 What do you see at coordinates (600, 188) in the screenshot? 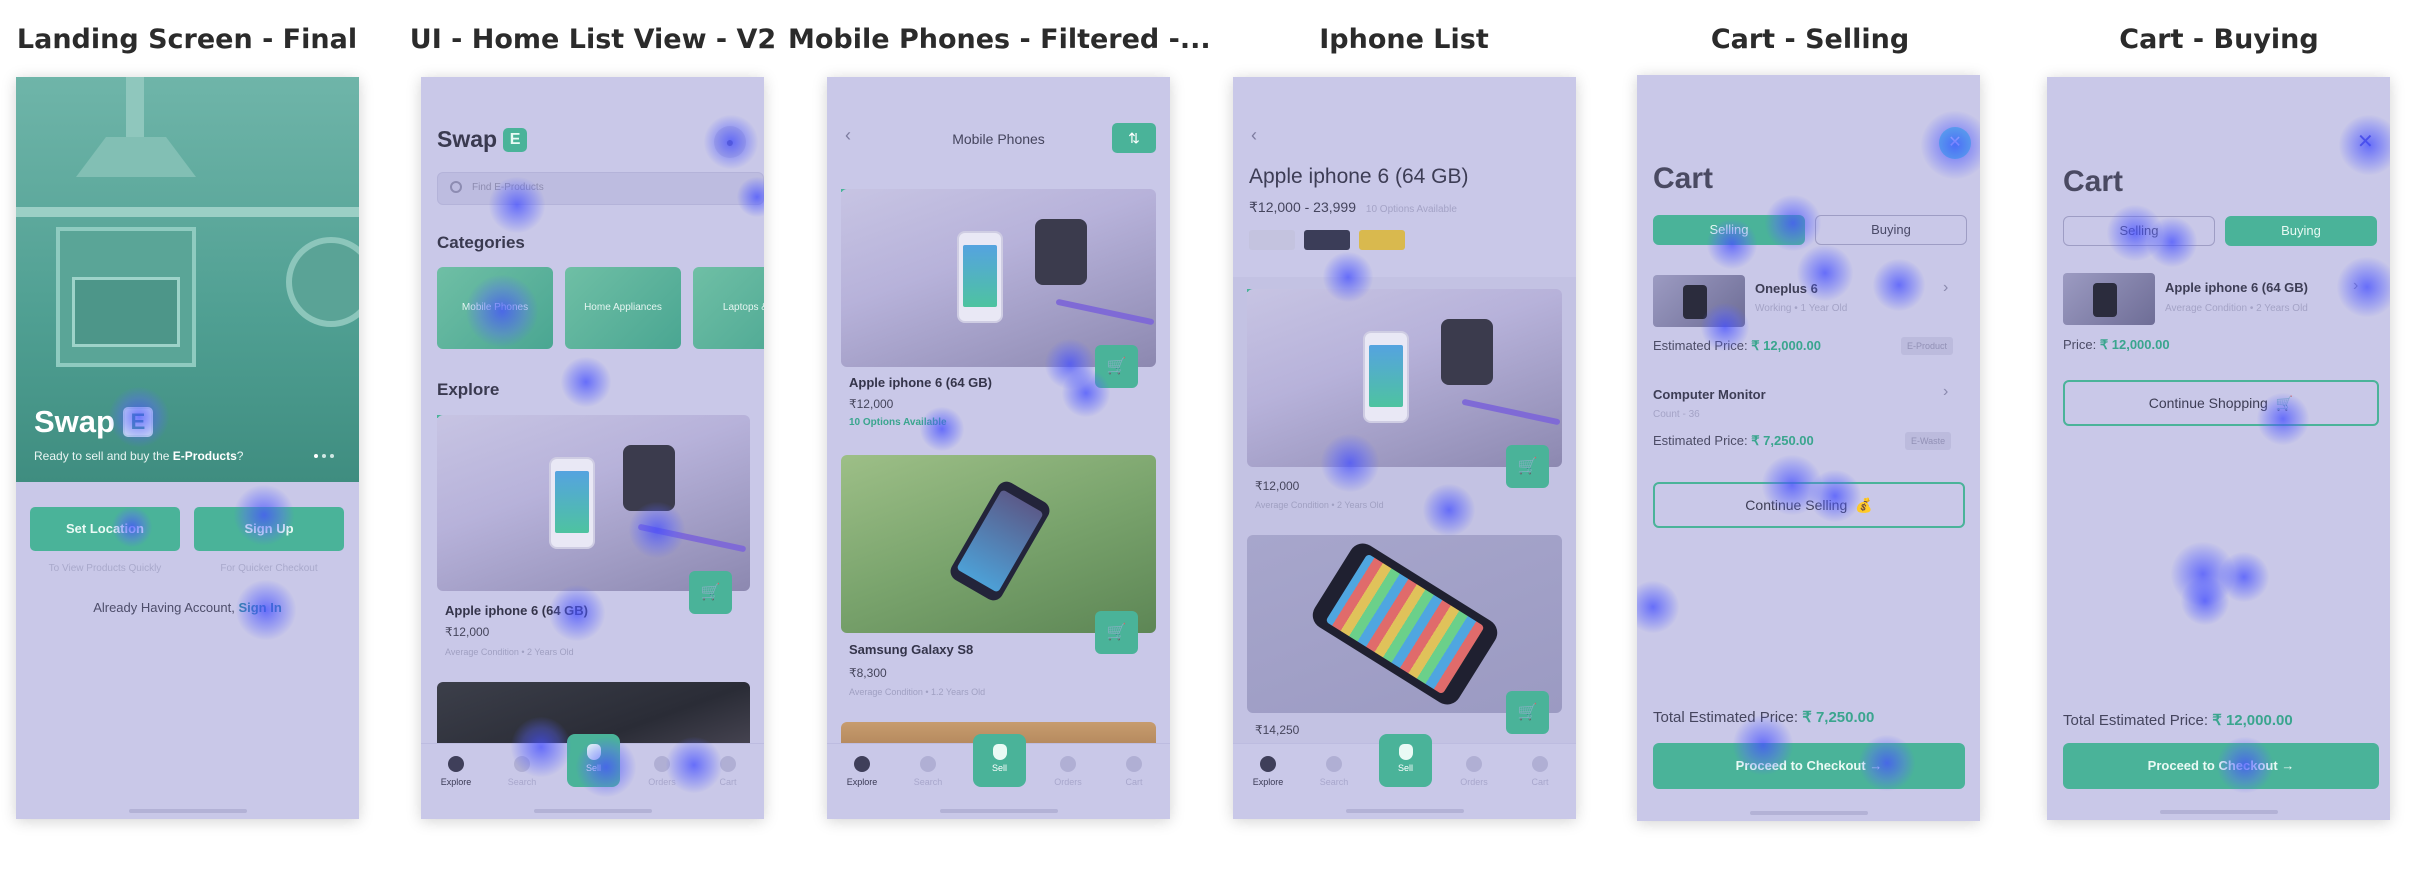
I see `search-input: Find E-Products` at bounding box center [600, 188].